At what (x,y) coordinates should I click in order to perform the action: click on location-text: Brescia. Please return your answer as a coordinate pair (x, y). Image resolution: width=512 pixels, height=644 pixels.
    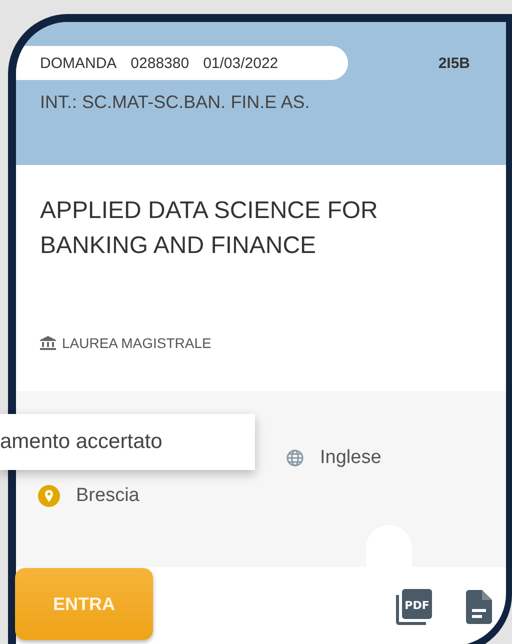
    Looking at the image, I should click on (108, 496).